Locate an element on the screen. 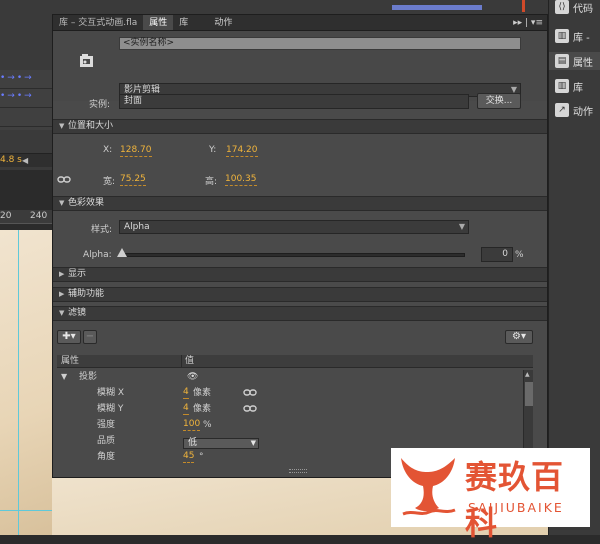 This screenshot has width=600, height=544. scroll-left-icon: ◀ is located at coordinates (25, 160).